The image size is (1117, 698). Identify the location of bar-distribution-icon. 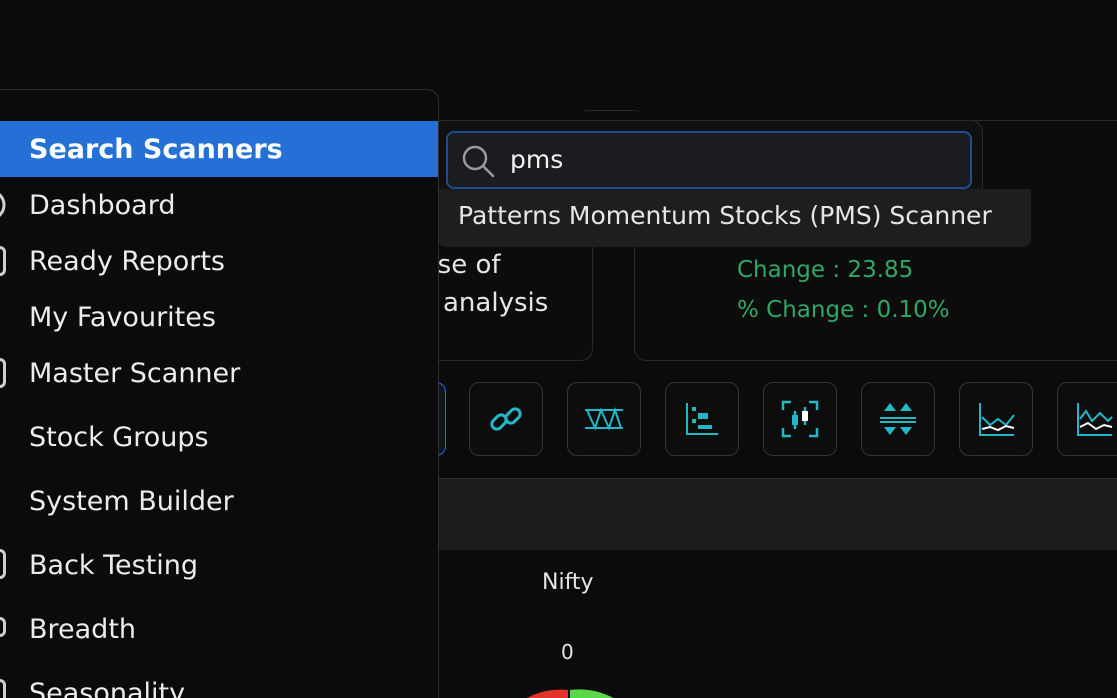
(702, 419).